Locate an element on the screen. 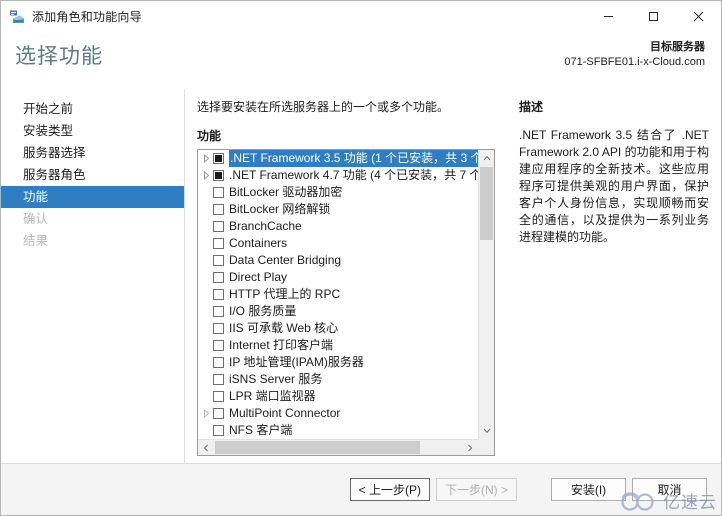 Image resolution: width=722 pixels, height=516 pixels. sidebar-item-server-roles: 服务器角色 is located at coordinates (92, 175).